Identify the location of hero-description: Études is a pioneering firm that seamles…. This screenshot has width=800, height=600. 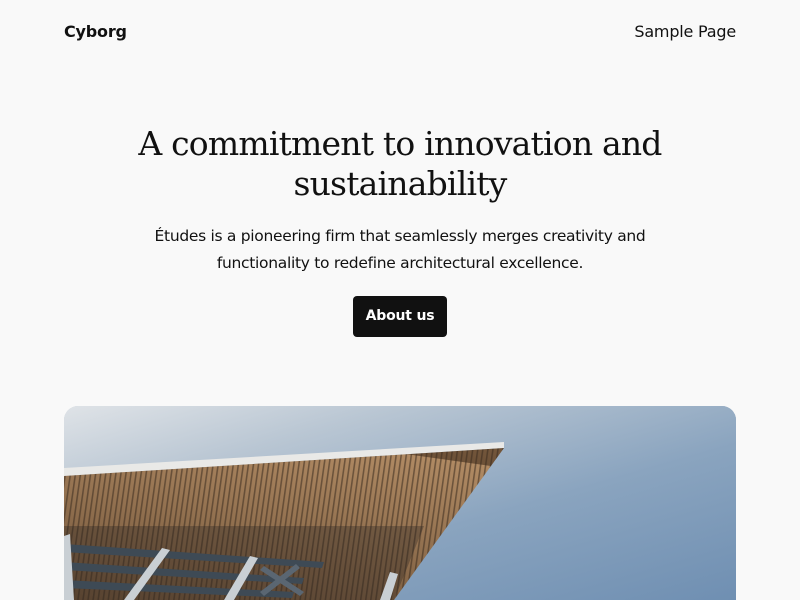
(400, 249).